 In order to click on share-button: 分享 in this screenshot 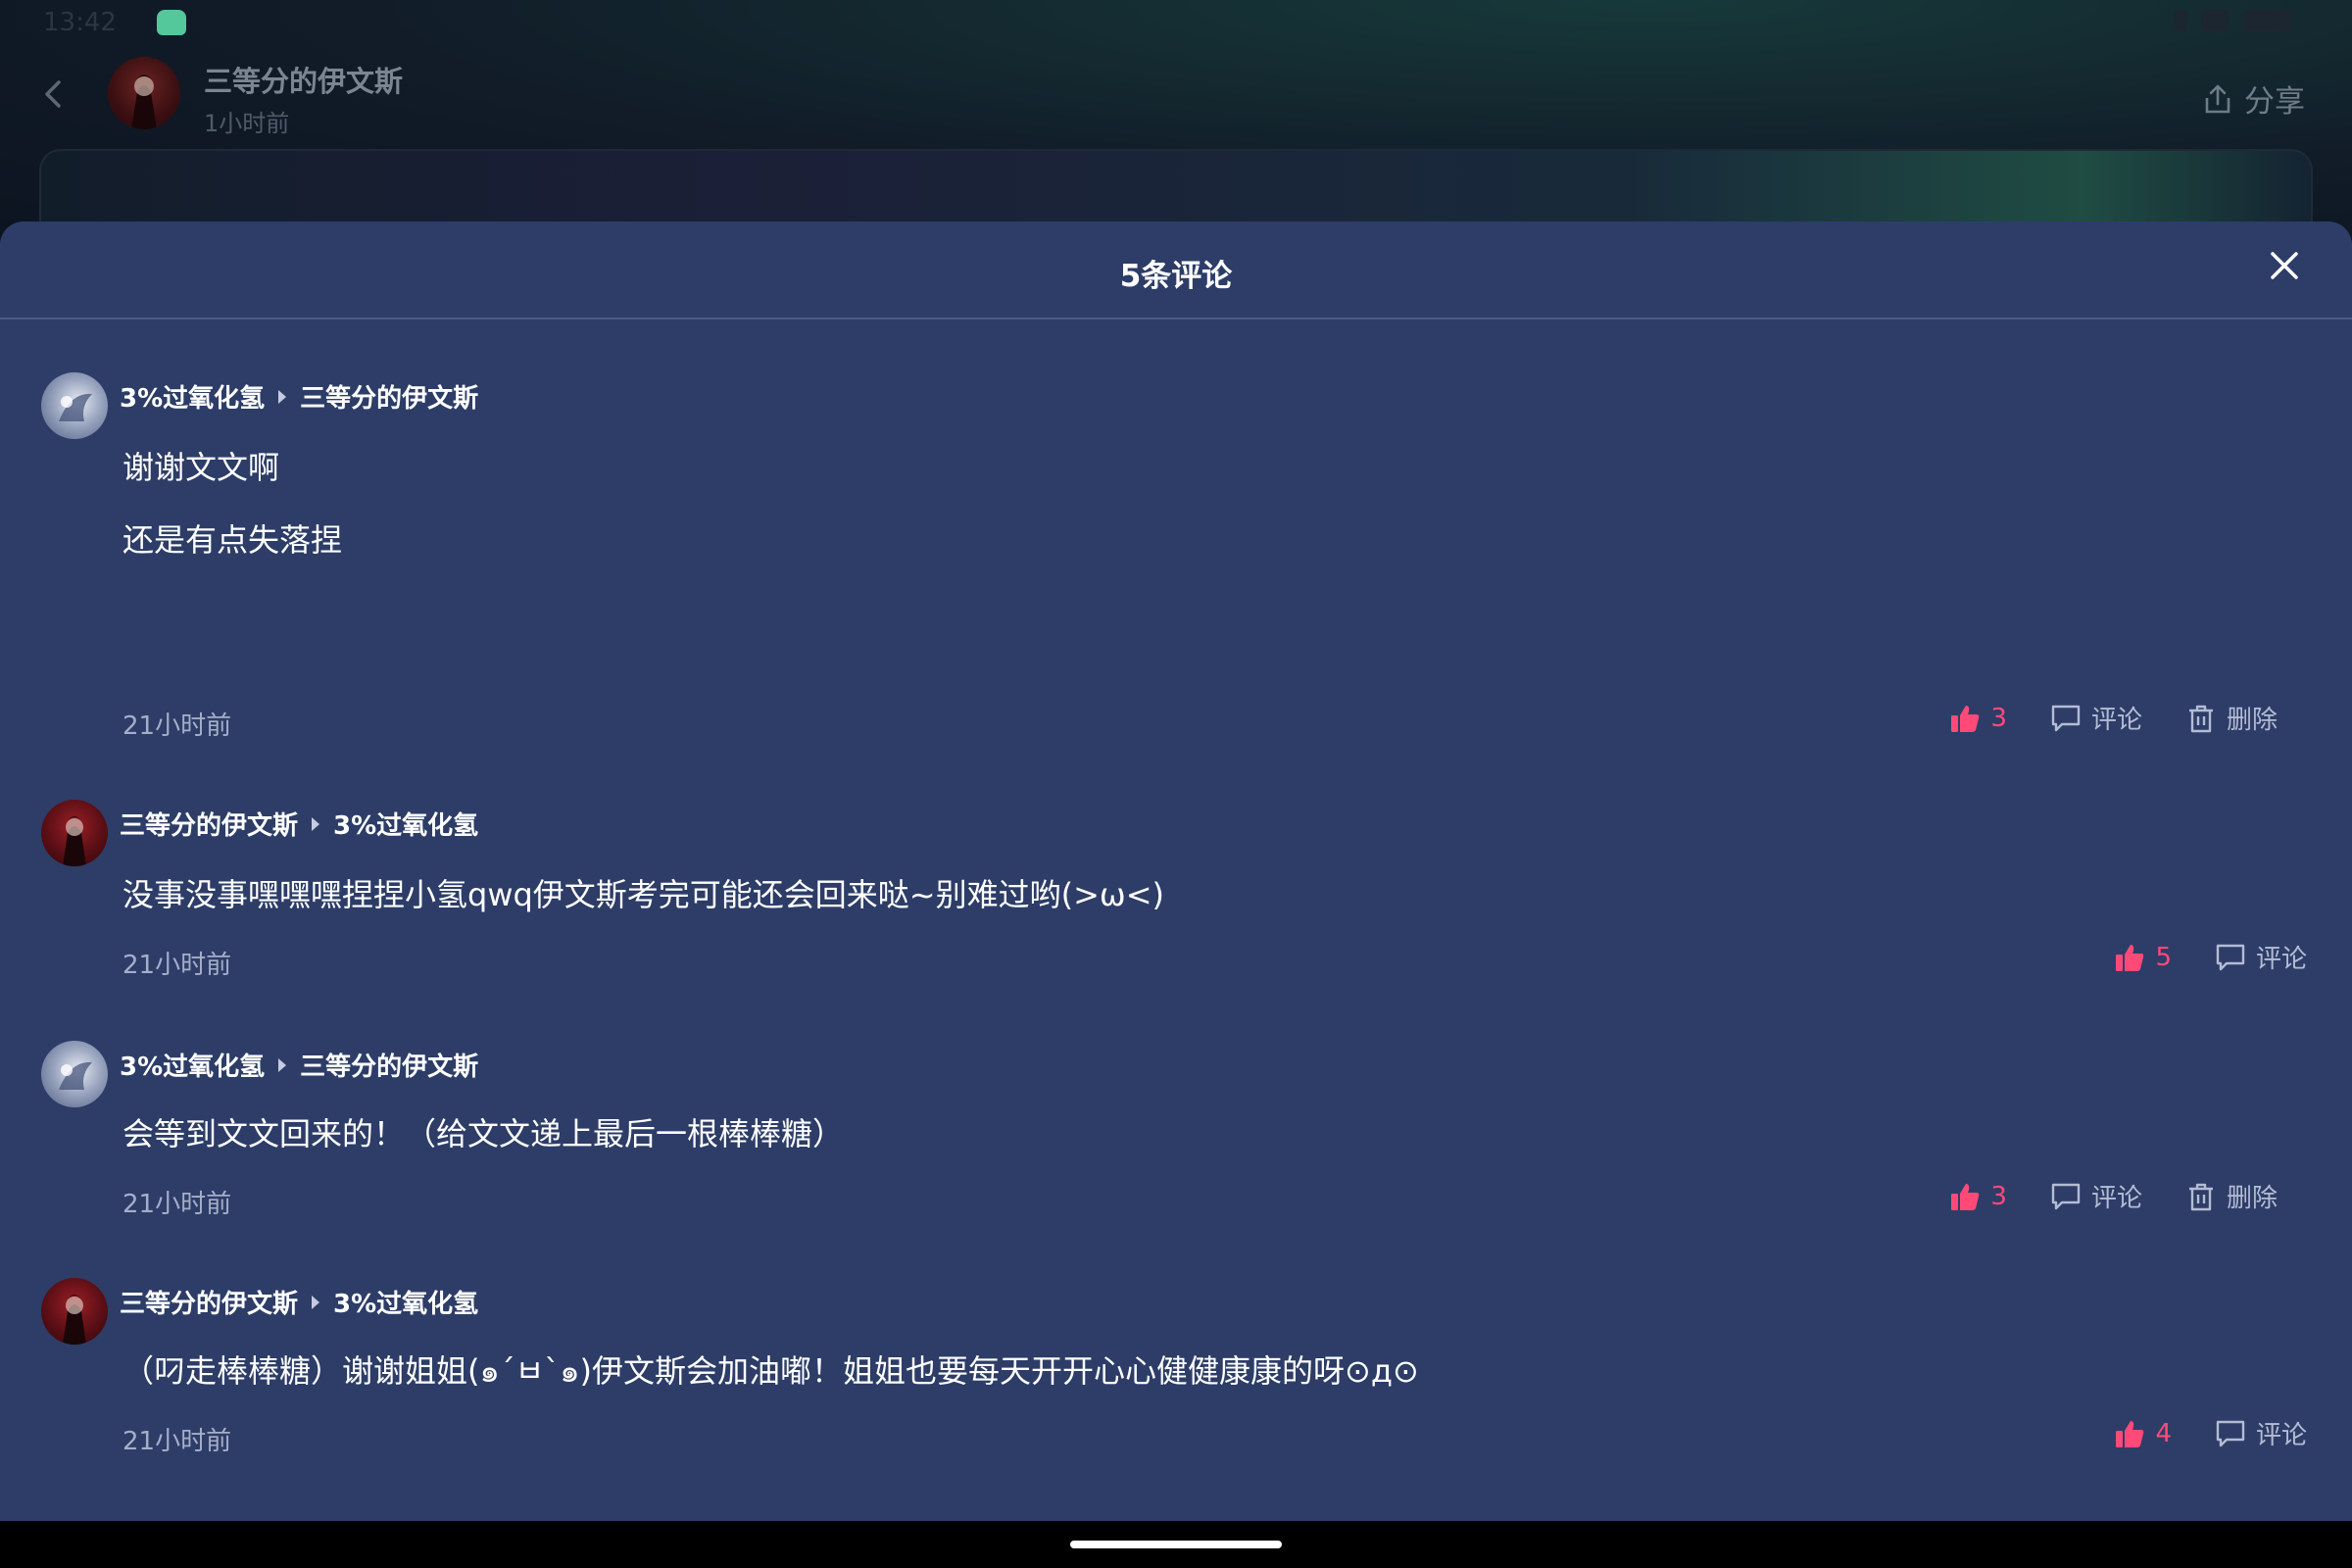, I will do `click(2253, 98)`.